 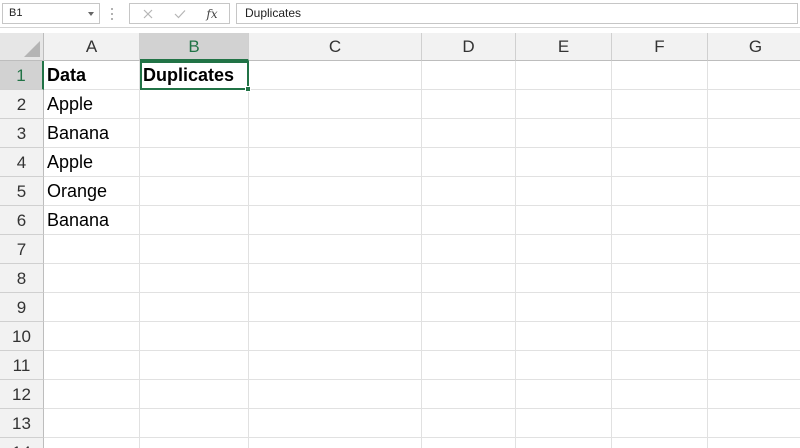 What do you see at coordinates (469, 278) in the screenshot?
I see `cell-d8` at bounding box center [469, 278].